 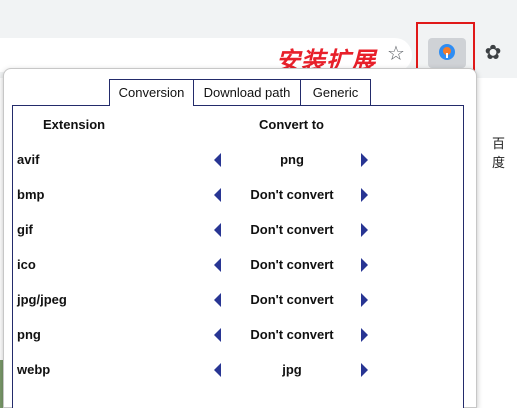 What do you see at coordinates (292, 159) in the screenshot?
I see `convert-to-value: png` at bounding box center [292, 159].